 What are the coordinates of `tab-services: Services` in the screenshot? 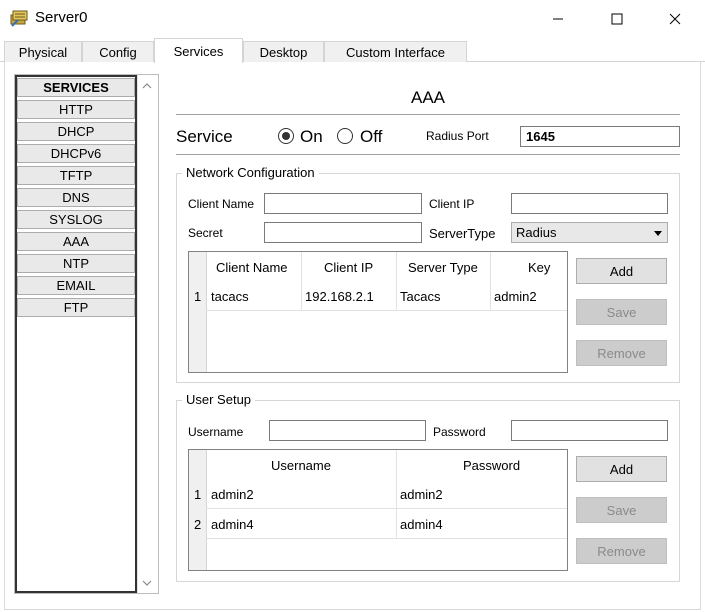 It's located at (198, 50).